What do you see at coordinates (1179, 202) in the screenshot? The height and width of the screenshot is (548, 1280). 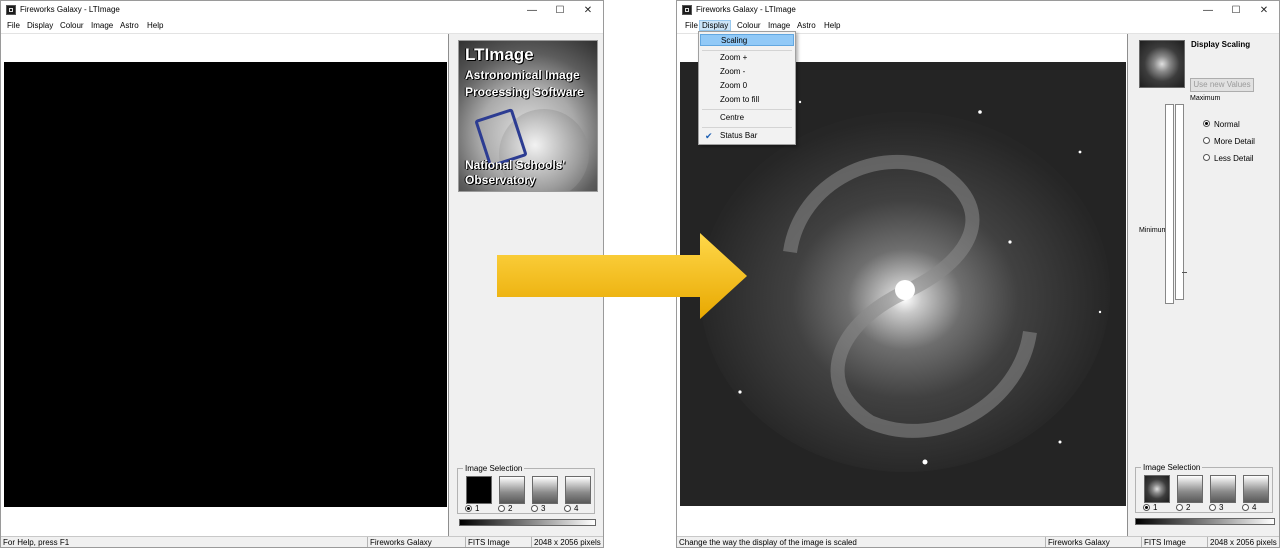 I see `maximum-slider` at bounding box center [1179, 202].